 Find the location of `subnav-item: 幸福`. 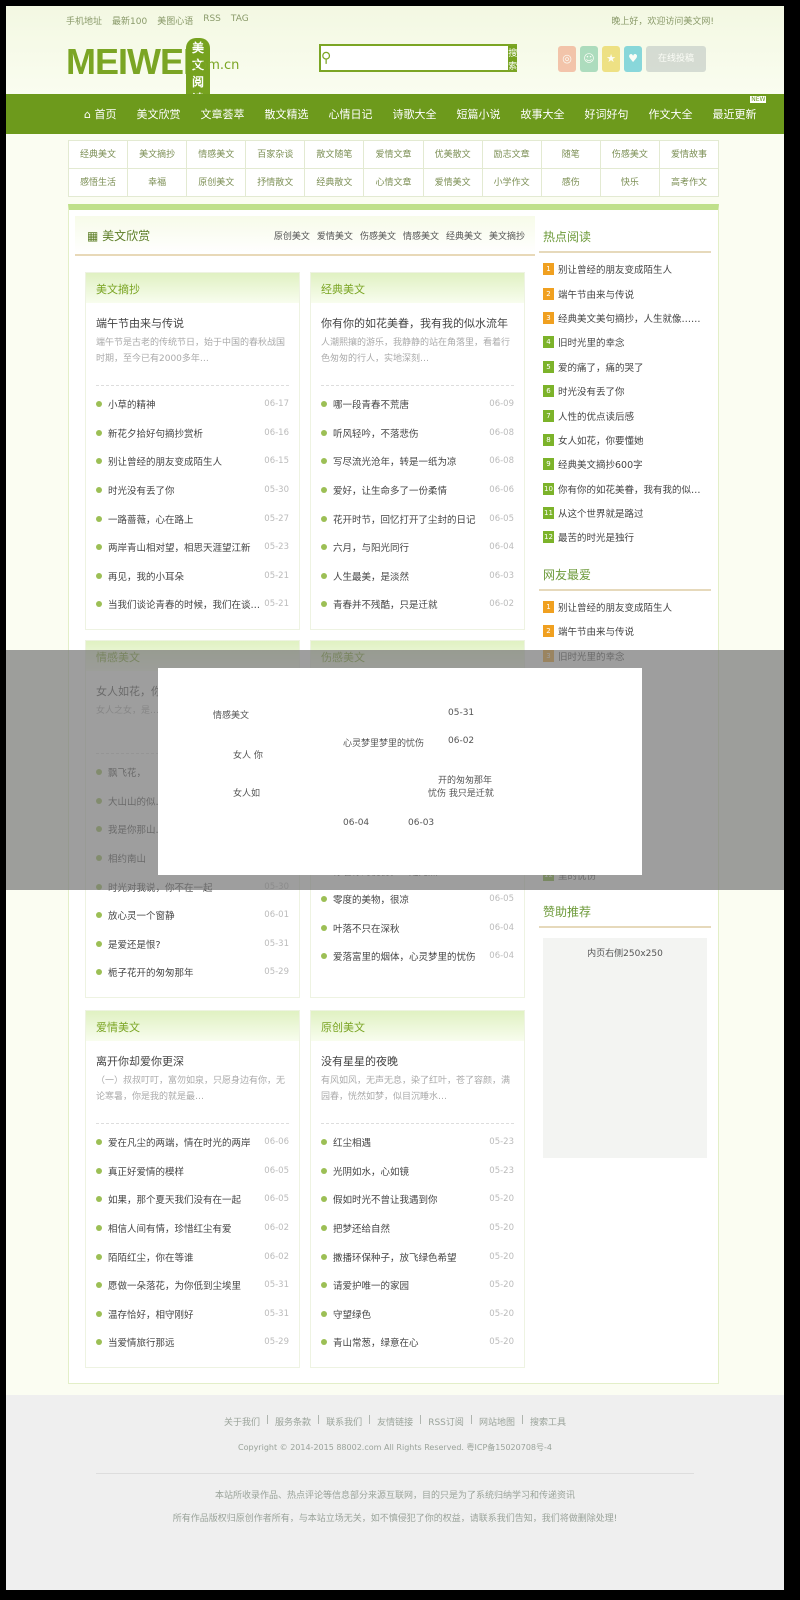

subnav-item: 幸福 is located at coordinates (158, 183).